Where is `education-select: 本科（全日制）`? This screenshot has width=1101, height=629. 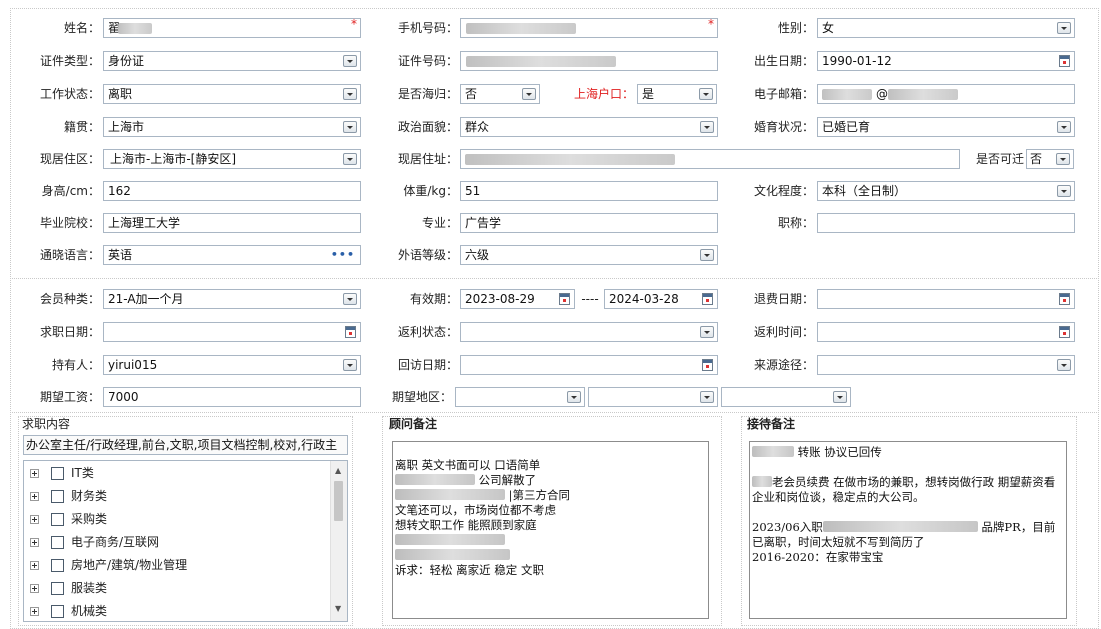
education-select: 本科（全日制） is located at coordinates (946, 191).